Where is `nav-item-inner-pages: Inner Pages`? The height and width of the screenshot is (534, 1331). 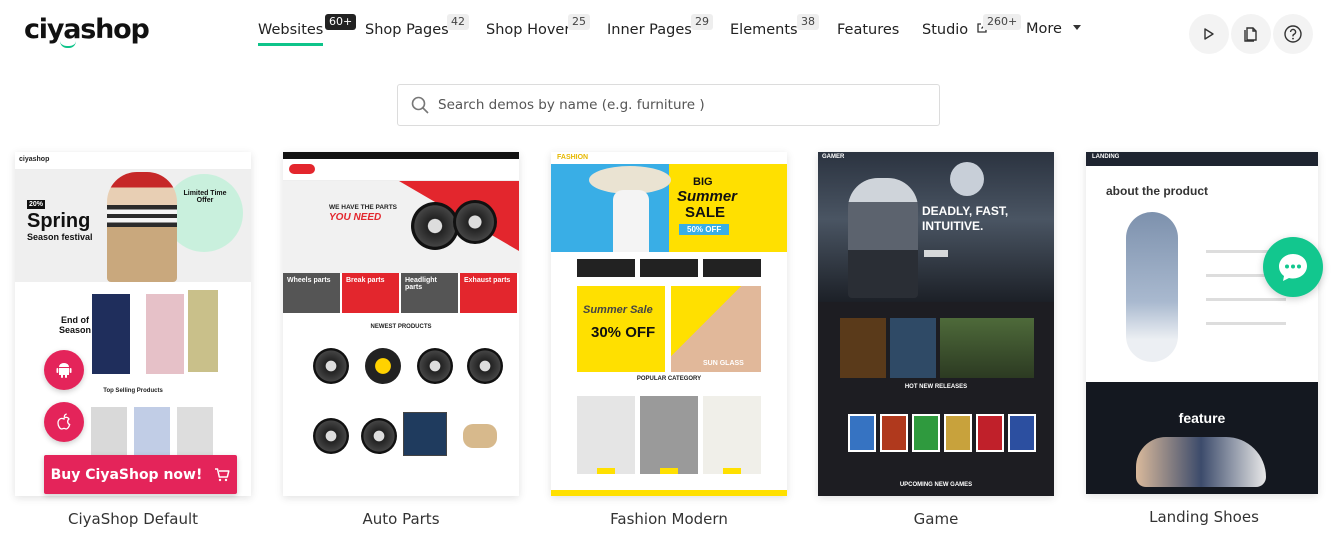
nav-item-inner-pages: Inner Pages is located at coordinates (649, 30).